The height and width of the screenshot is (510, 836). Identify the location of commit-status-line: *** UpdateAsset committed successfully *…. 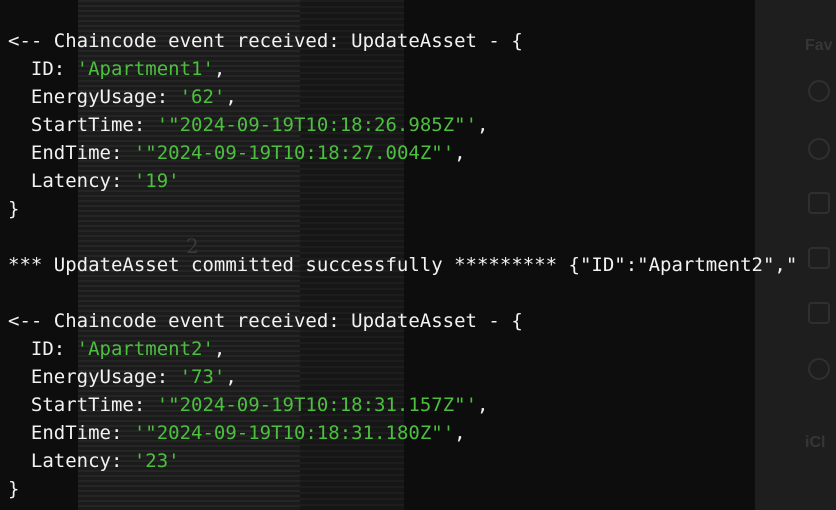
(403, 265).